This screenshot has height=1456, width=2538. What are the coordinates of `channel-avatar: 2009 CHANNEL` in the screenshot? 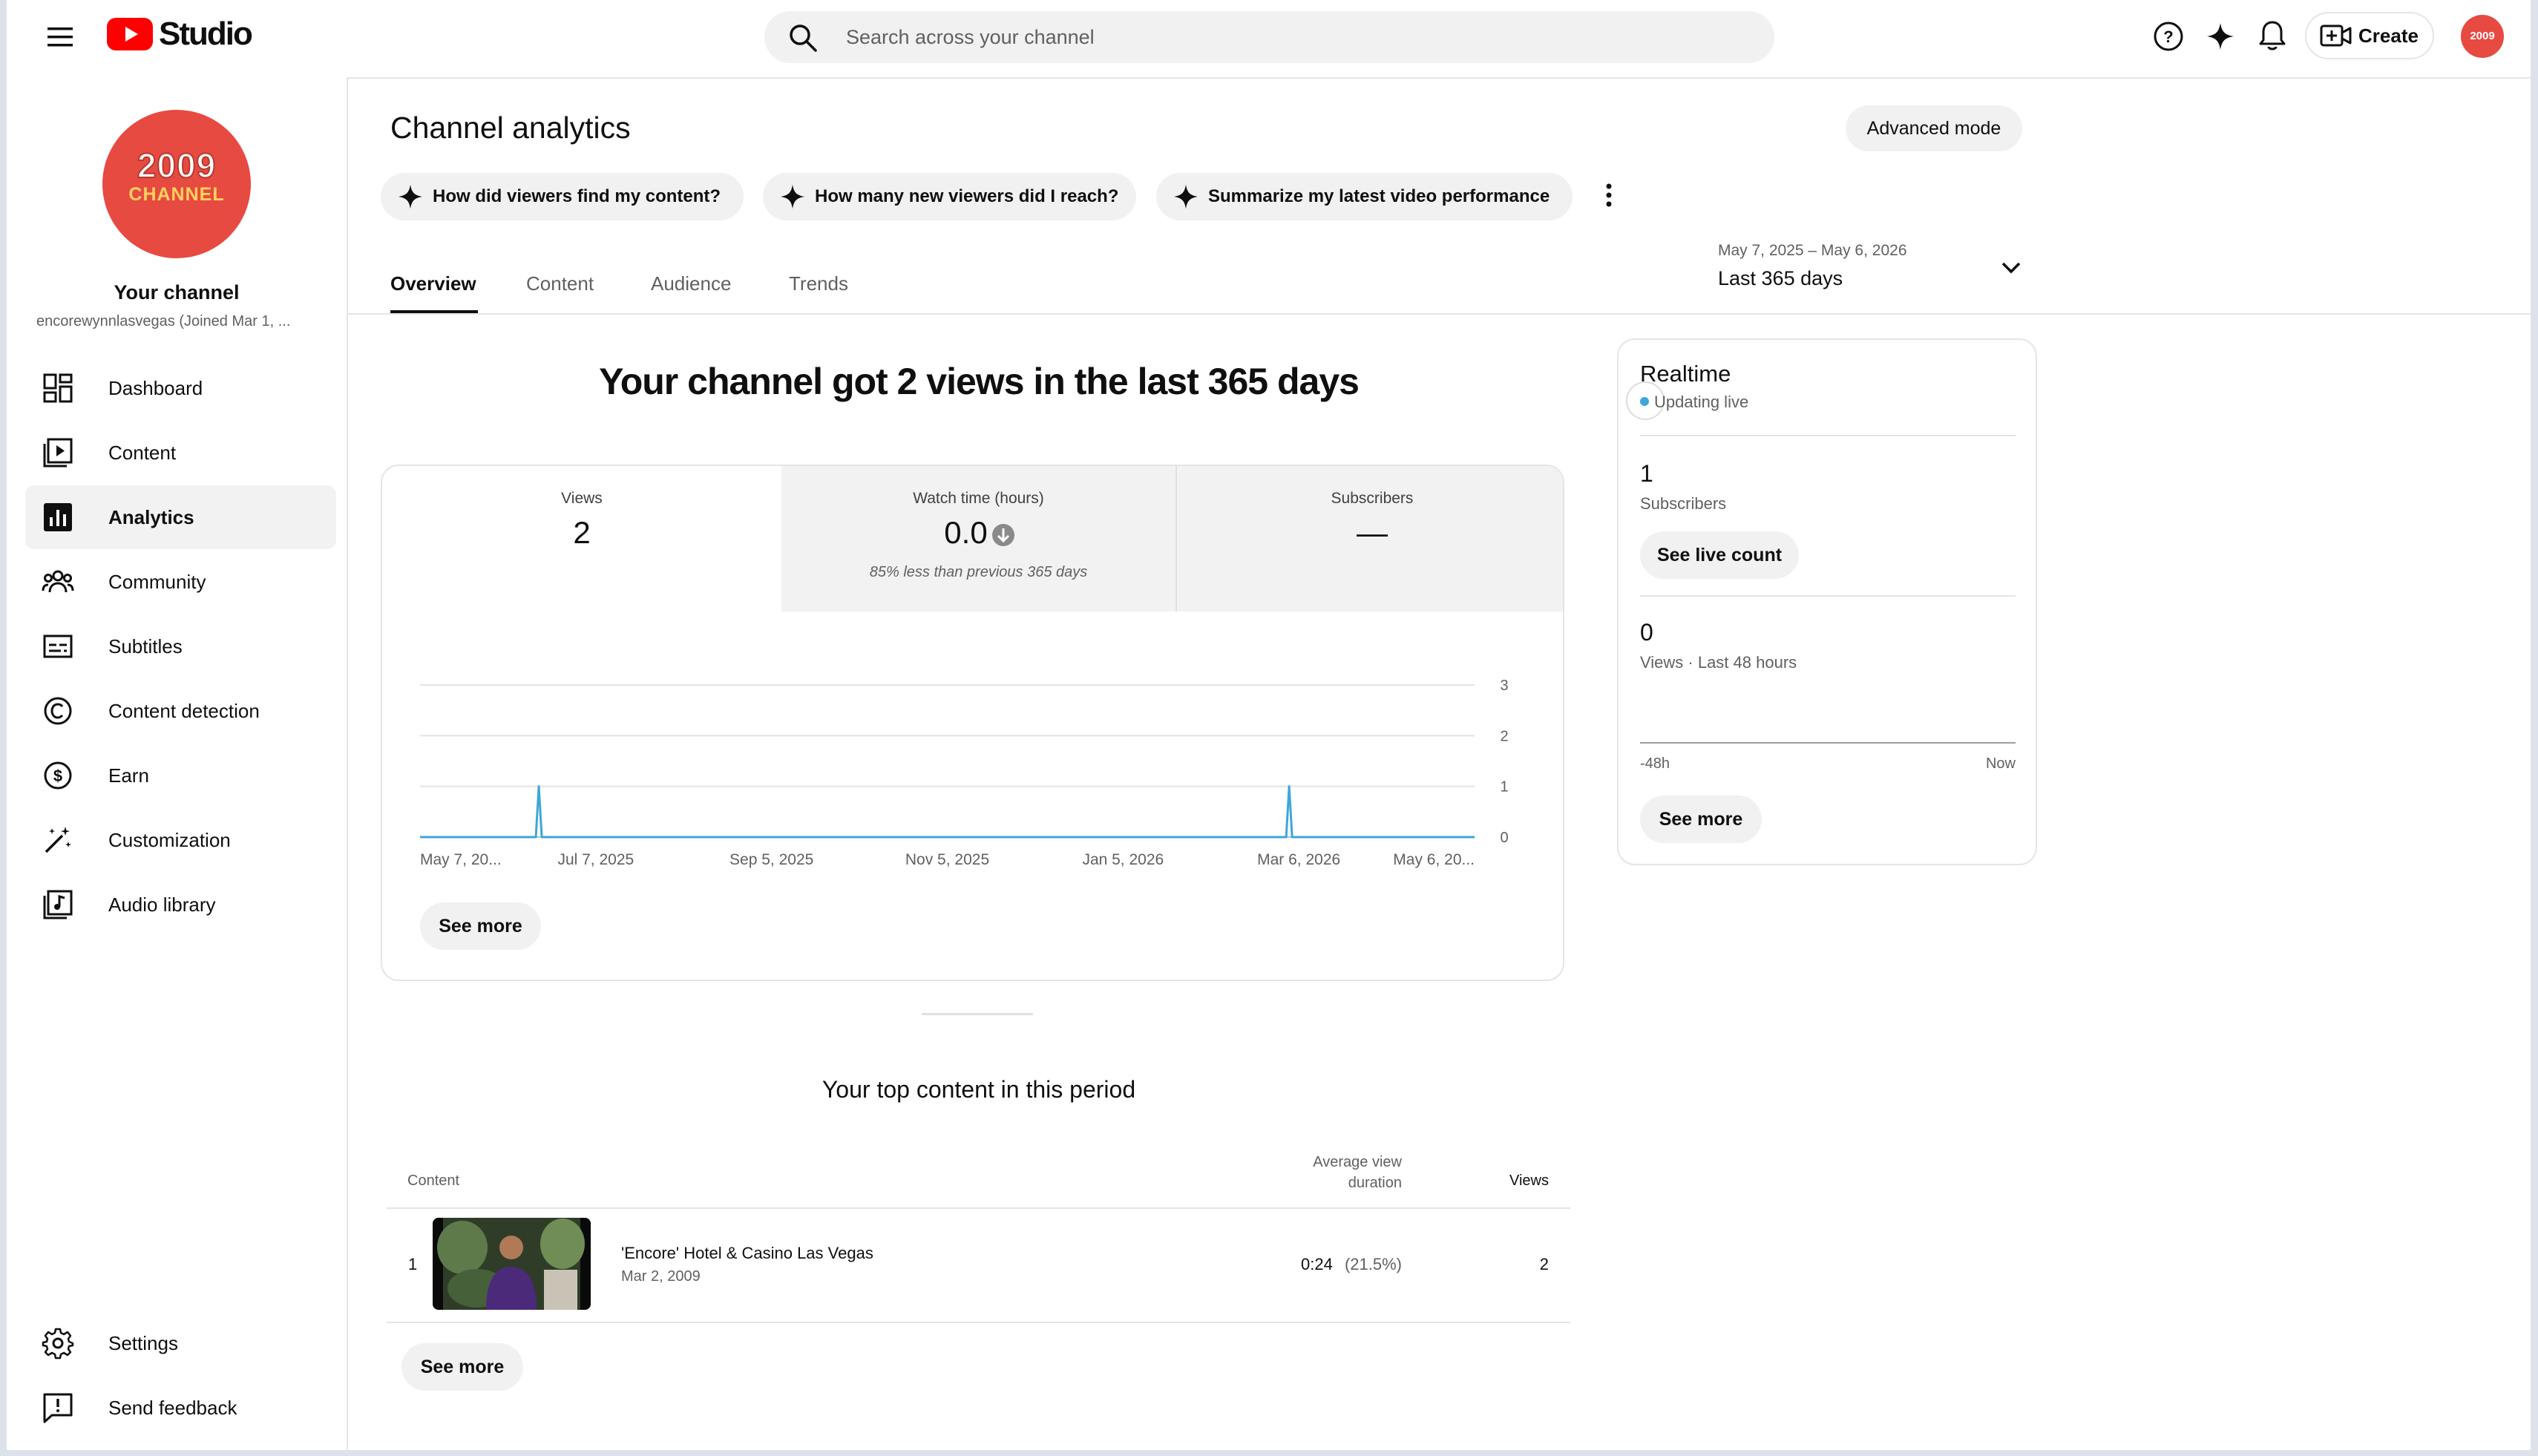 It's located at (176, 184).